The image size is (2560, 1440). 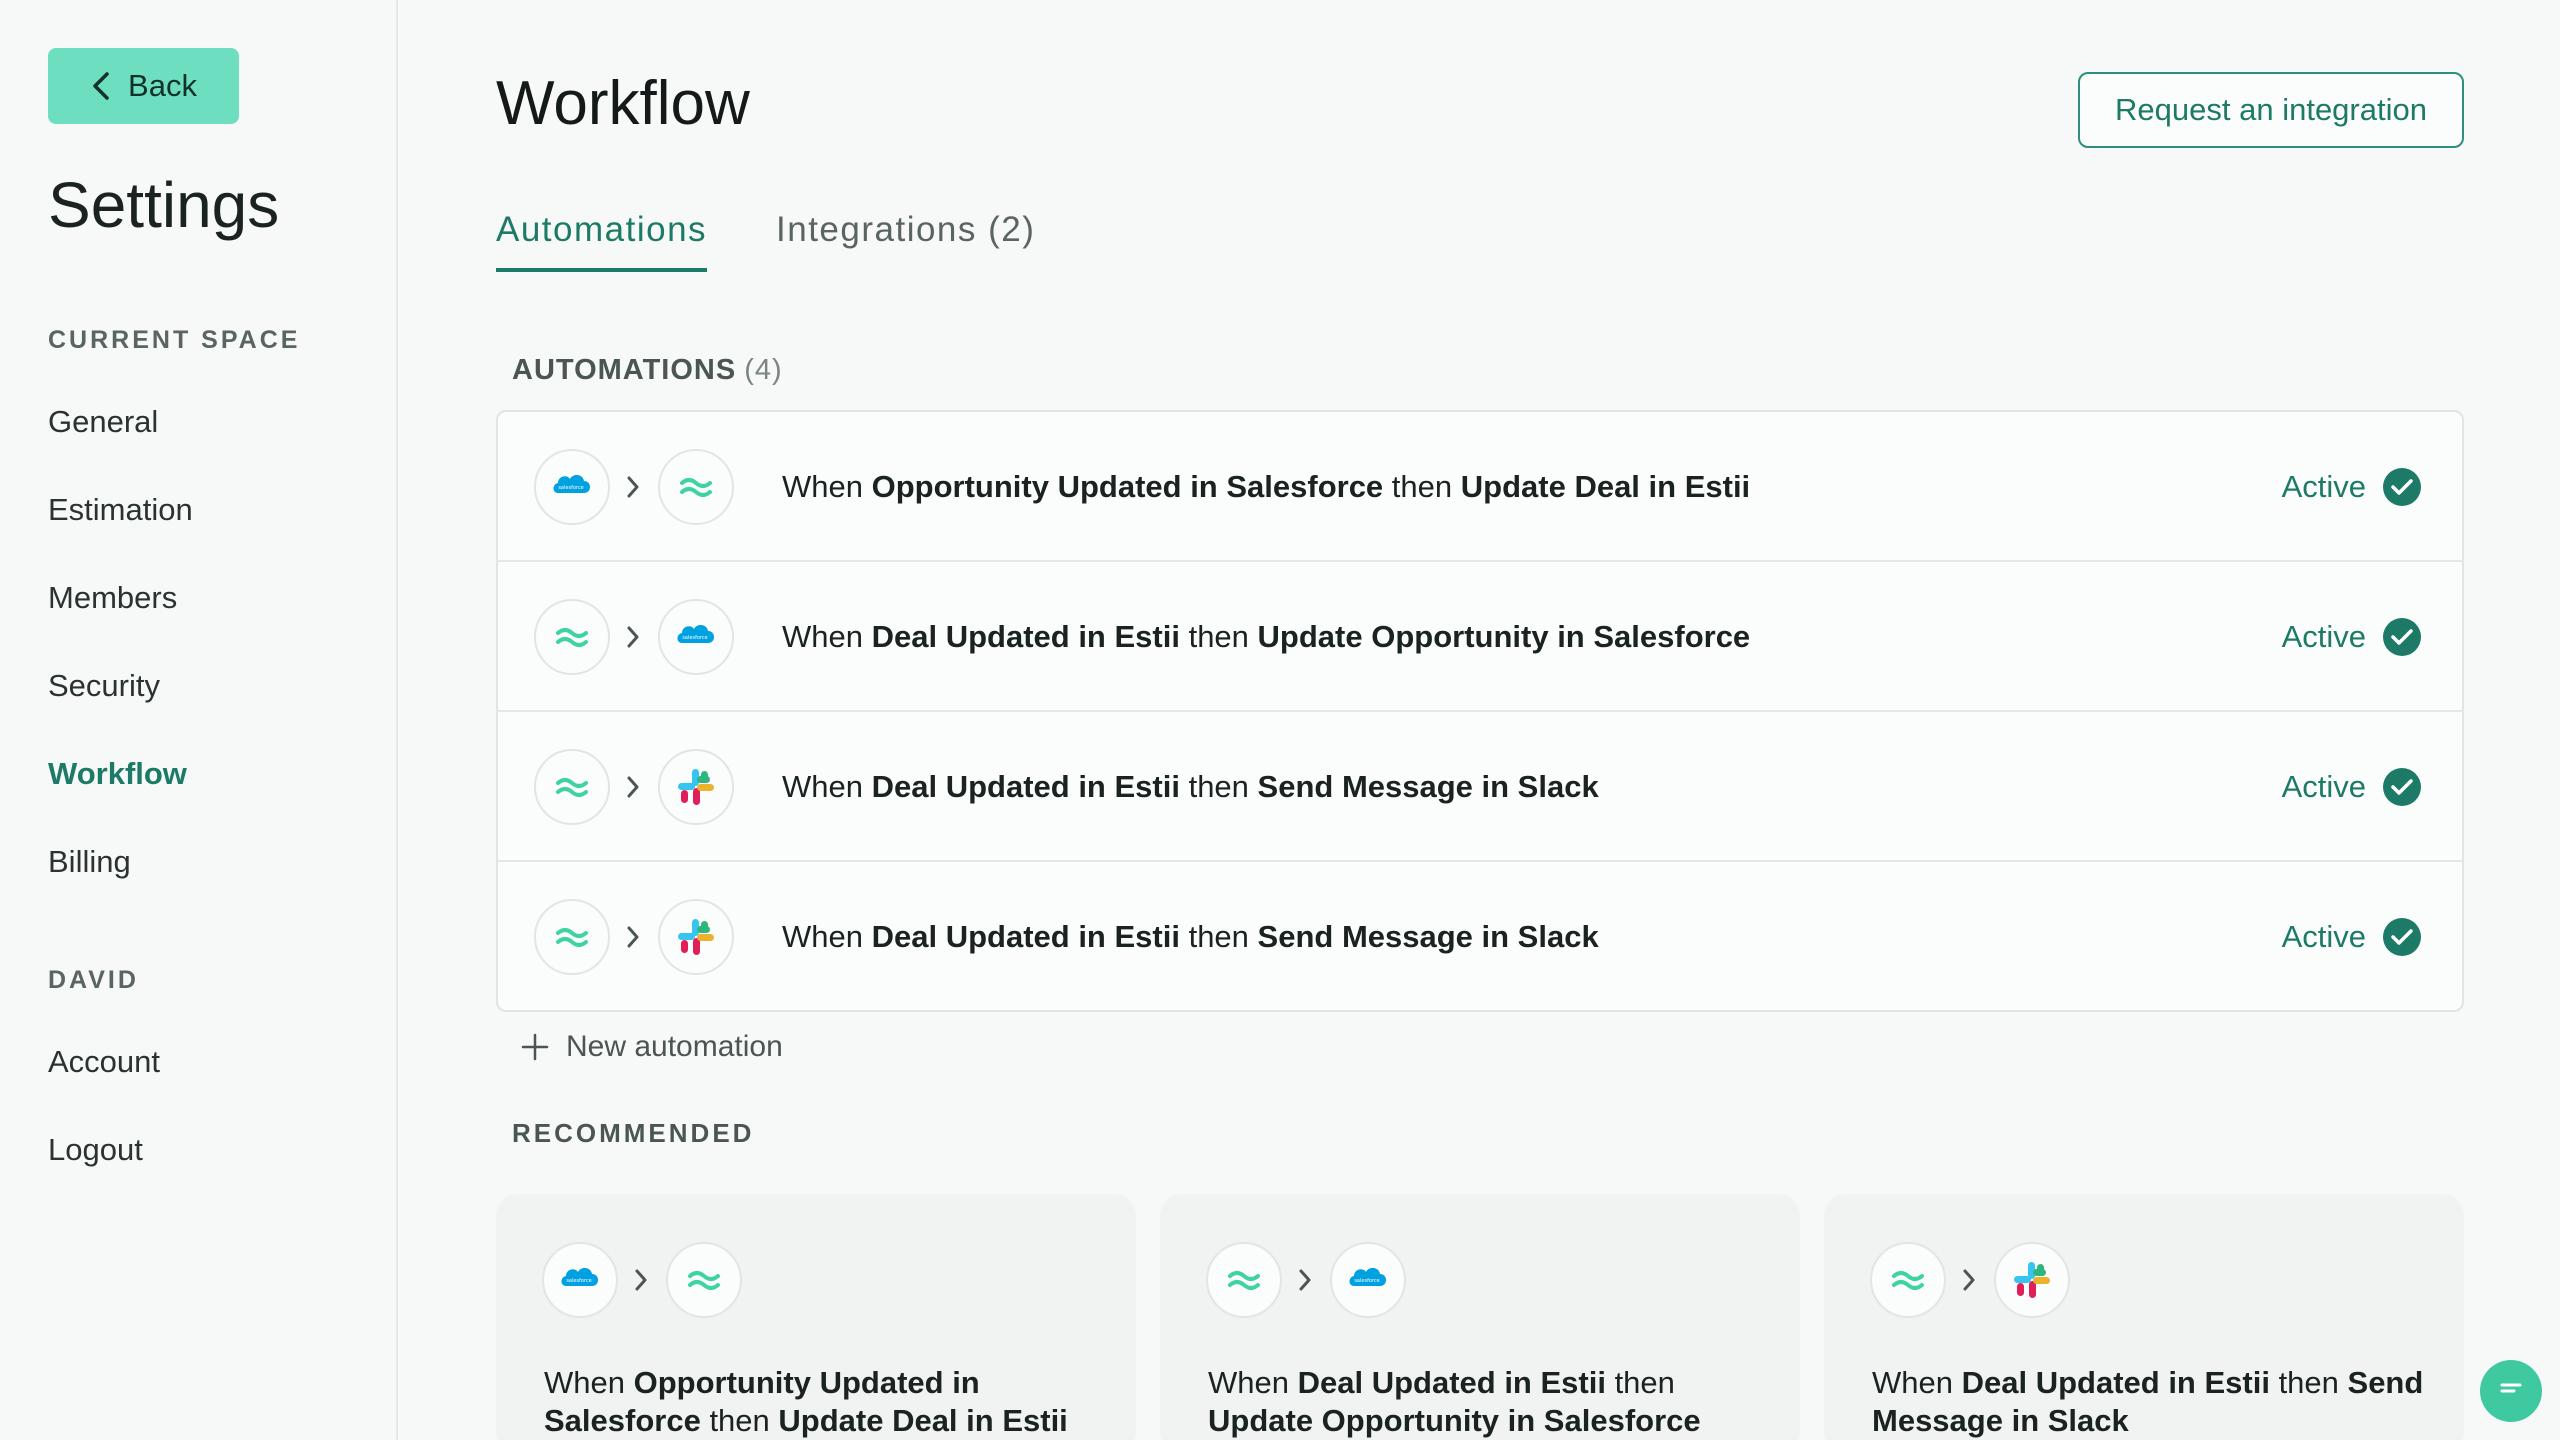 What do you see at coordinates (95, 1150) in the screenshot?
I see `sidebar-item-logout: Logout` at bounding box center [95, 1150].